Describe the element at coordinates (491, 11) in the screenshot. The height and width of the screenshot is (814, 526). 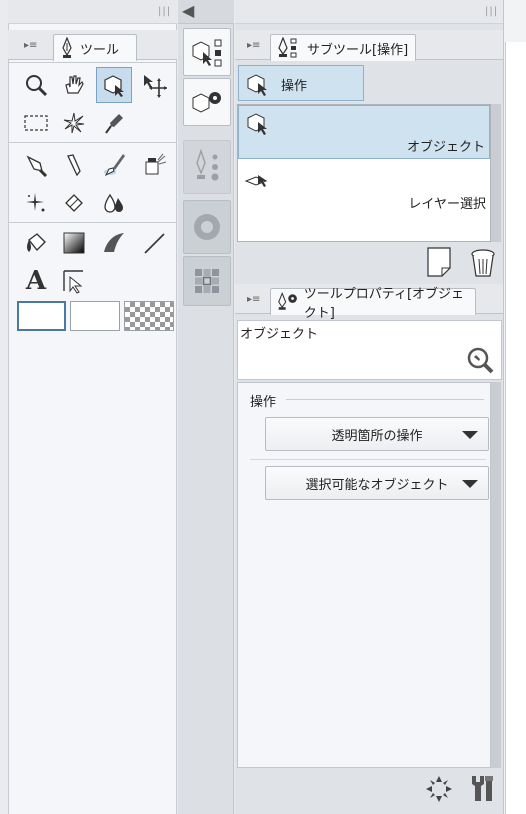
I see `grip-icon-right: |||` at that location.